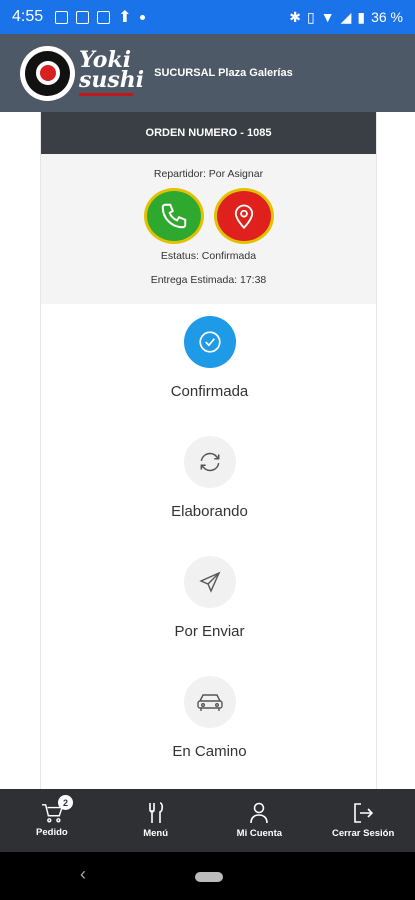  I want to click on app-header: Yoki sushi SUCURSAL Plaza Galerías, so click(207, 73).